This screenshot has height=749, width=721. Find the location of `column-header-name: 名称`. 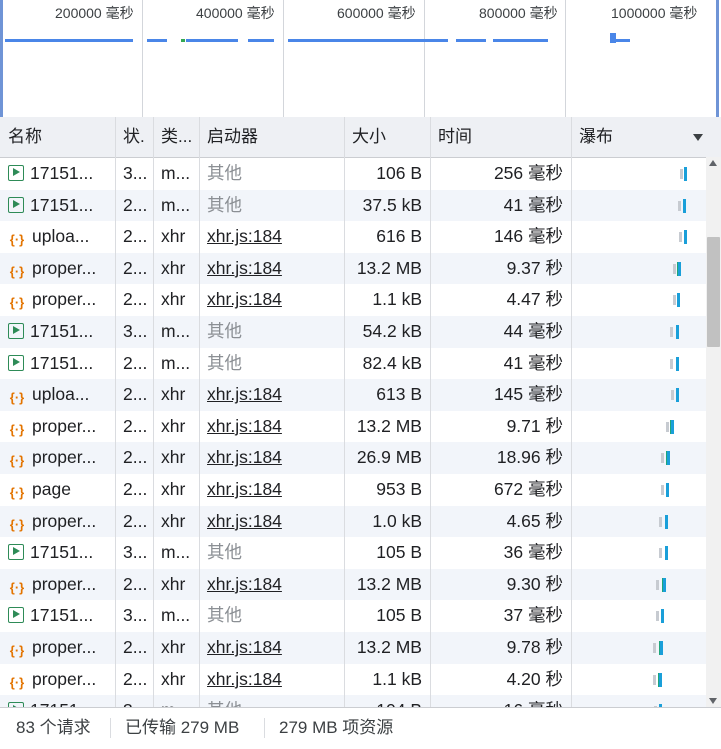

column-header-name: 名称 is located at coordinates (57, 137).